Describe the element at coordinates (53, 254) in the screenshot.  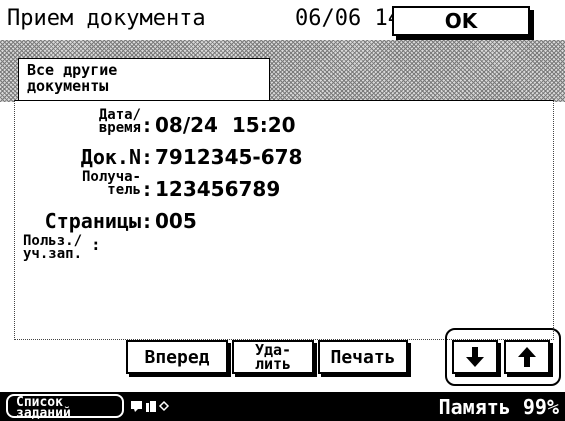
I see `user-label-line2: уч.зап.` at that location.